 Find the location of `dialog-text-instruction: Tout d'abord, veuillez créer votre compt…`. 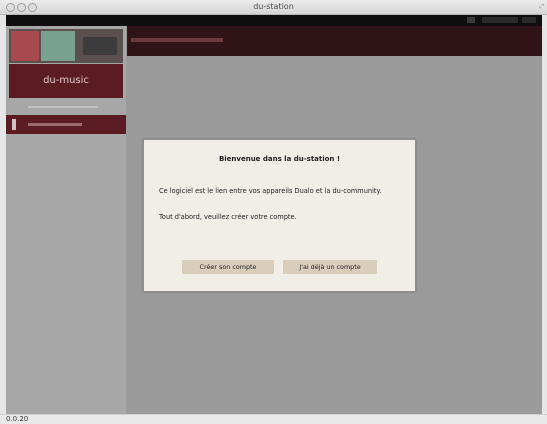

dialog-text-instruction: Tout d'abord, veuillez créer votre compt… is located at coordinates (228, 217).